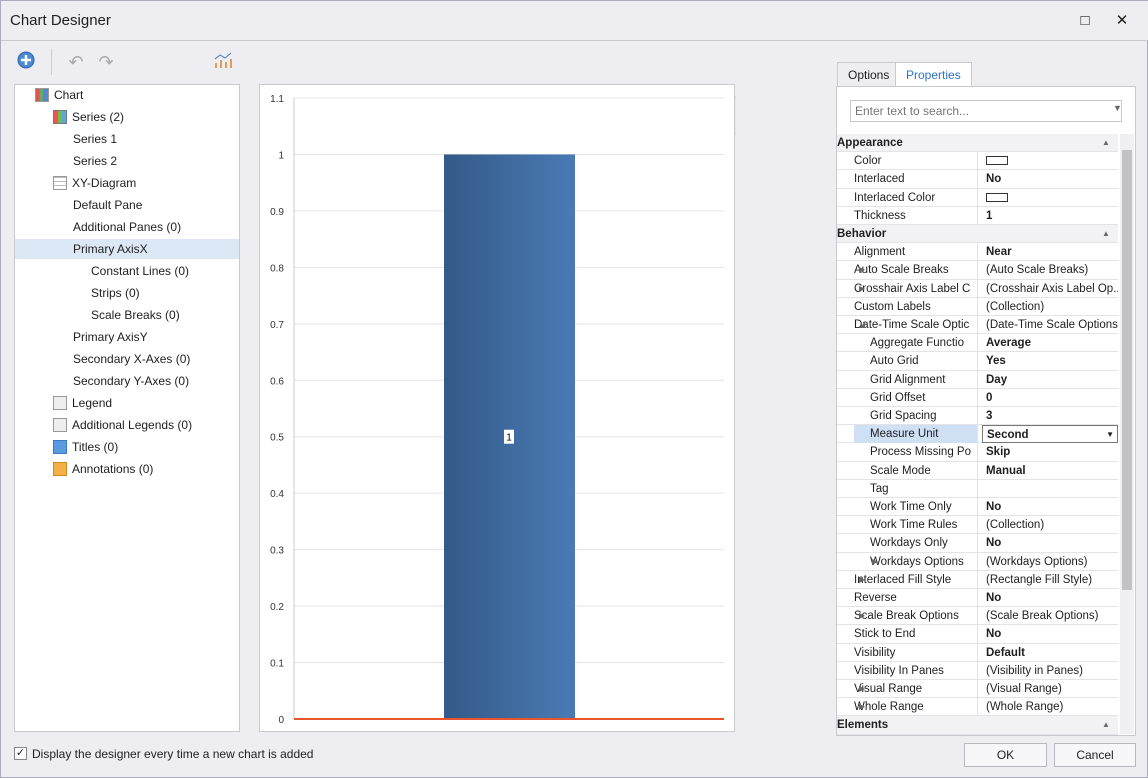  What do you see at coordinates (1050, 380) in the screenshot?
I see `property-value: Day` at bounding box center [1050, 380].